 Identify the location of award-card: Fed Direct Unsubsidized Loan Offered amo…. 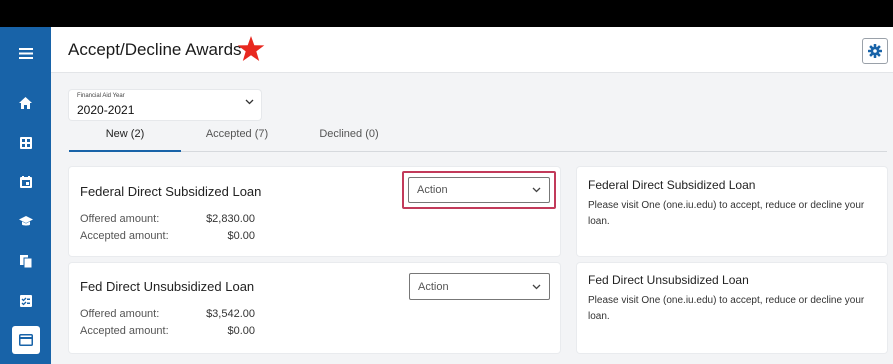
(314, 308).